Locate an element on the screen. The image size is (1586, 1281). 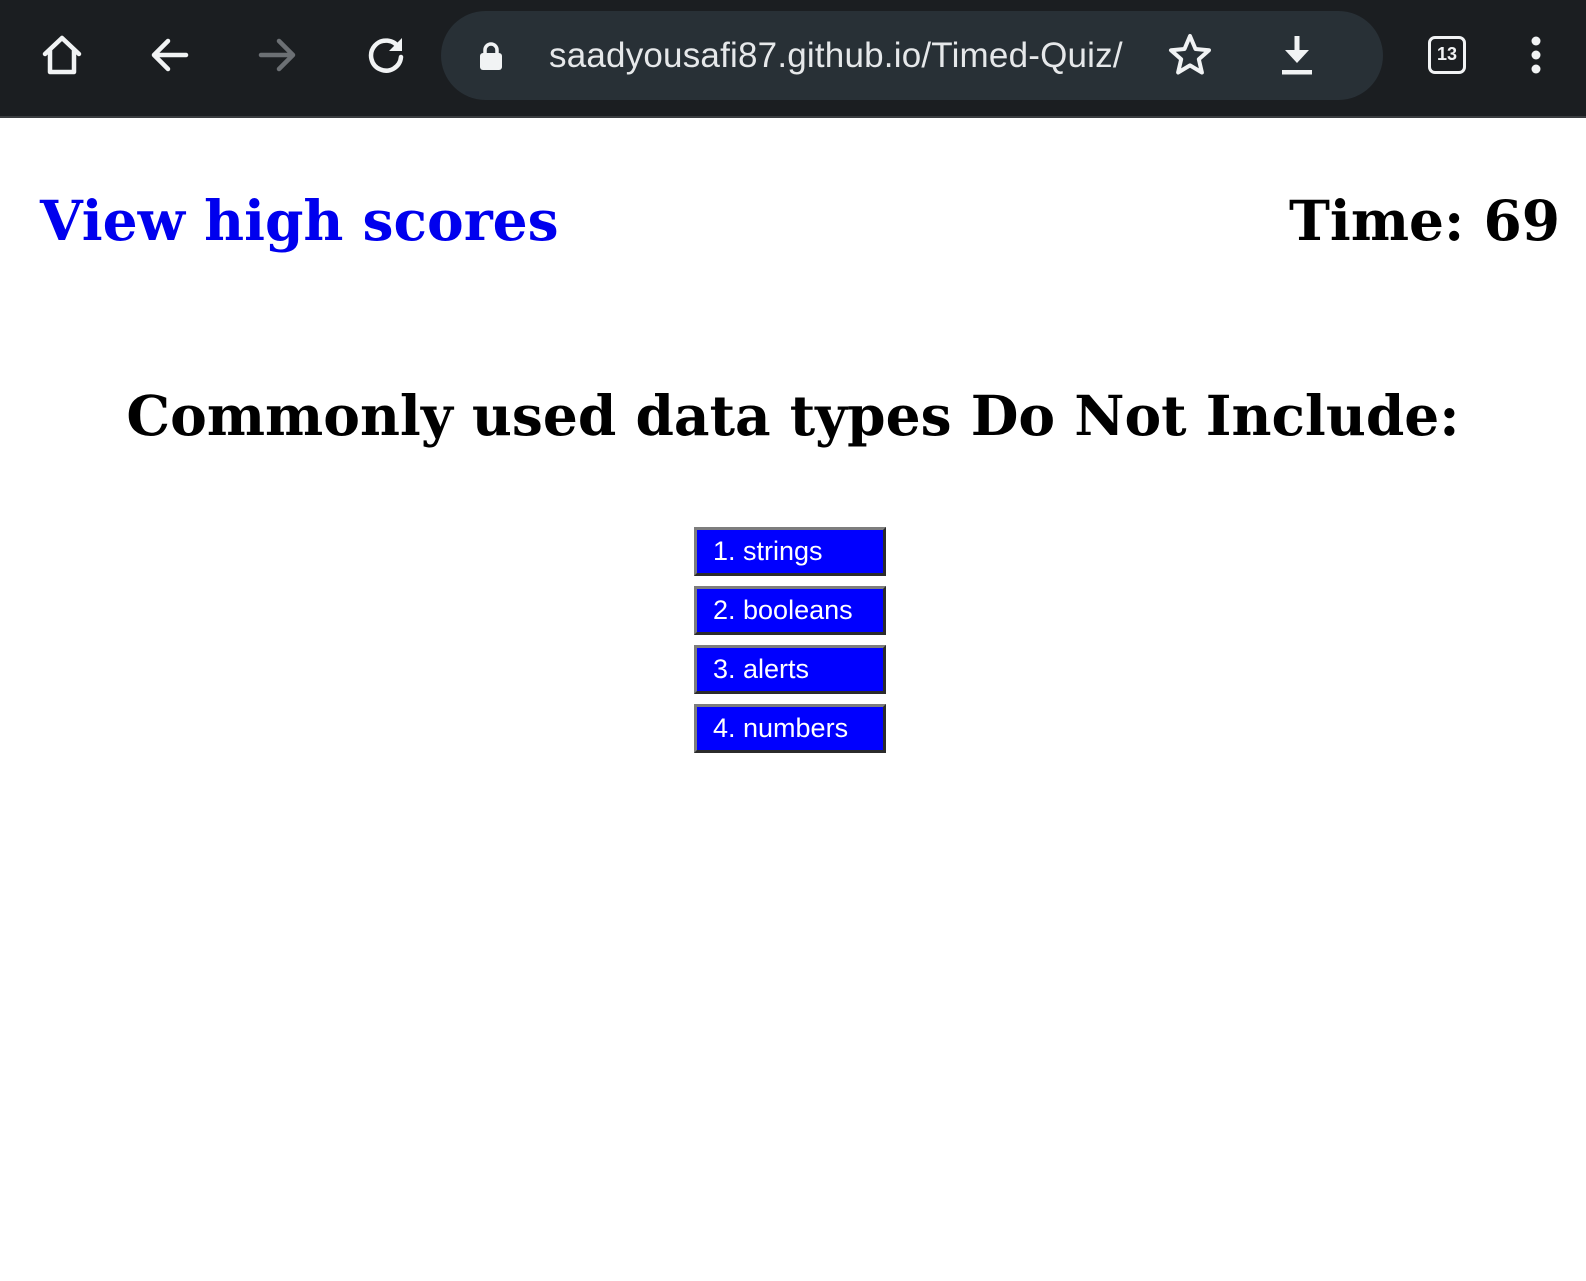
timer: Time: 69 is located at coordinates (1424, 220).